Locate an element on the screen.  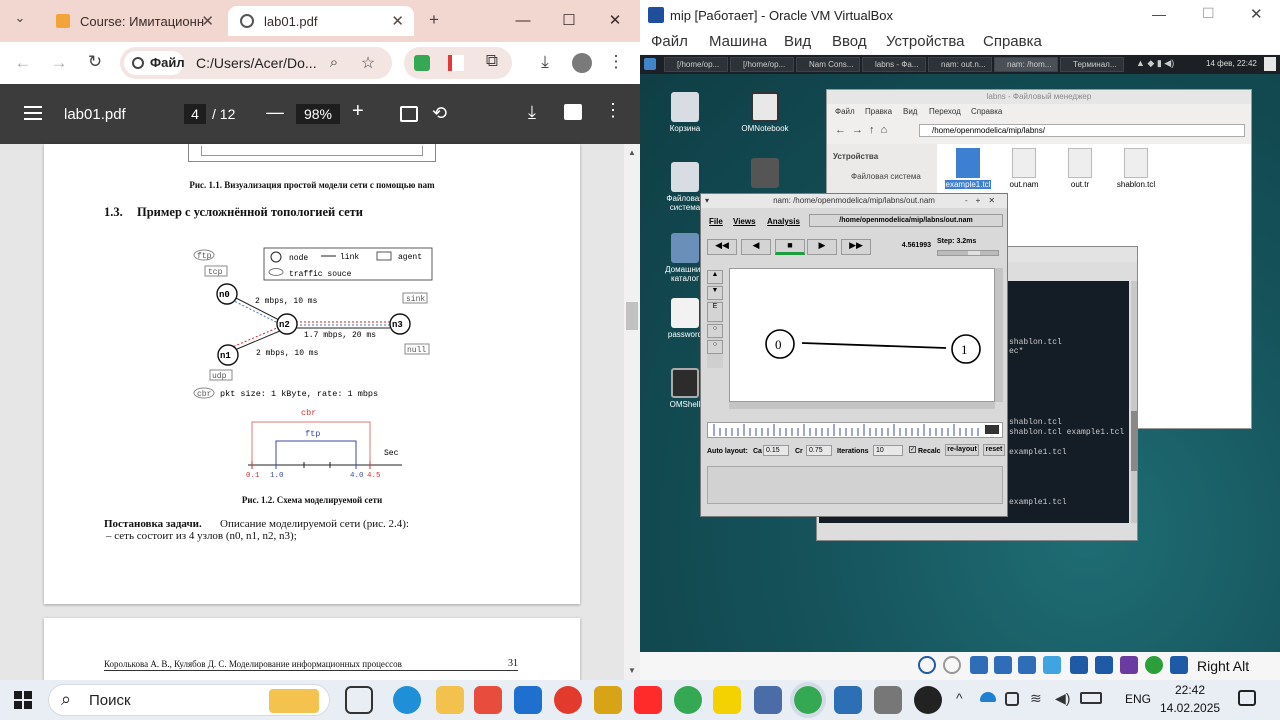
file-shablon: shablon.tcl is located at coordinates (1136, 168).